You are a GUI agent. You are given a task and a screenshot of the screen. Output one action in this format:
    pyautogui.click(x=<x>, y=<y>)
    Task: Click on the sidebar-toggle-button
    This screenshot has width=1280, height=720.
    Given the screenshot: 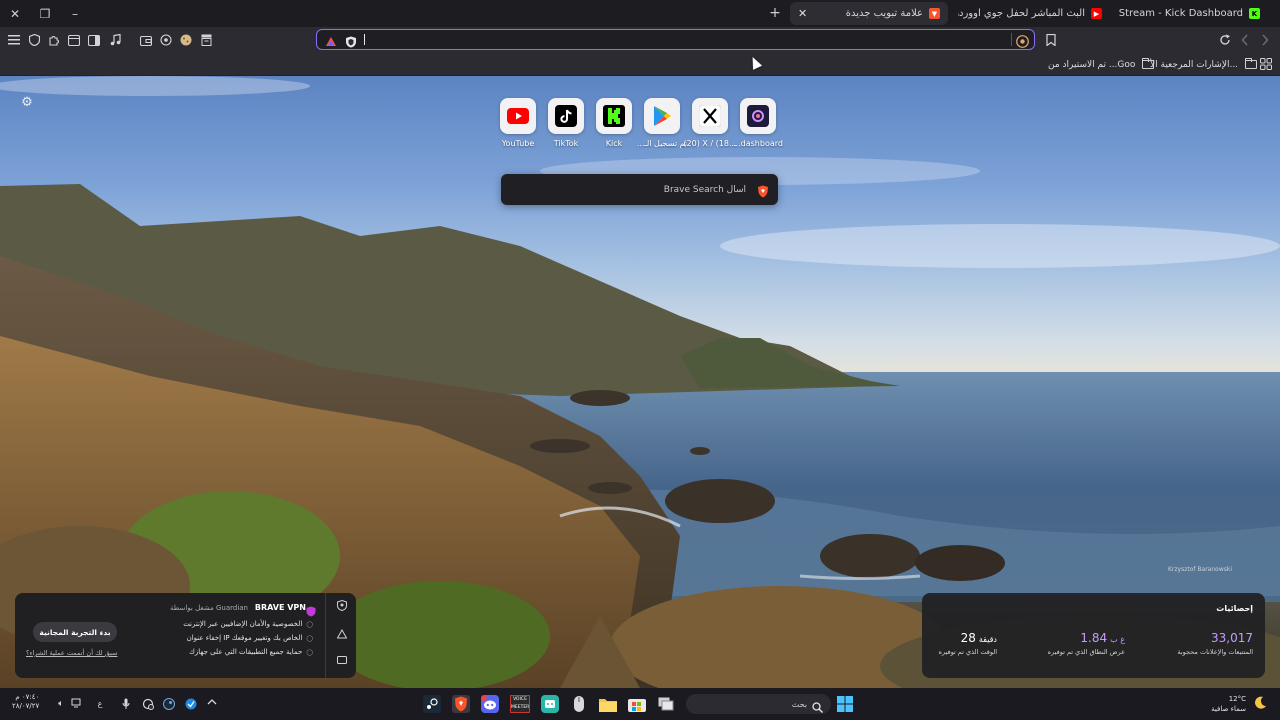 What is the action you would take?
    pyautogui.click(x=94, y=40)
    